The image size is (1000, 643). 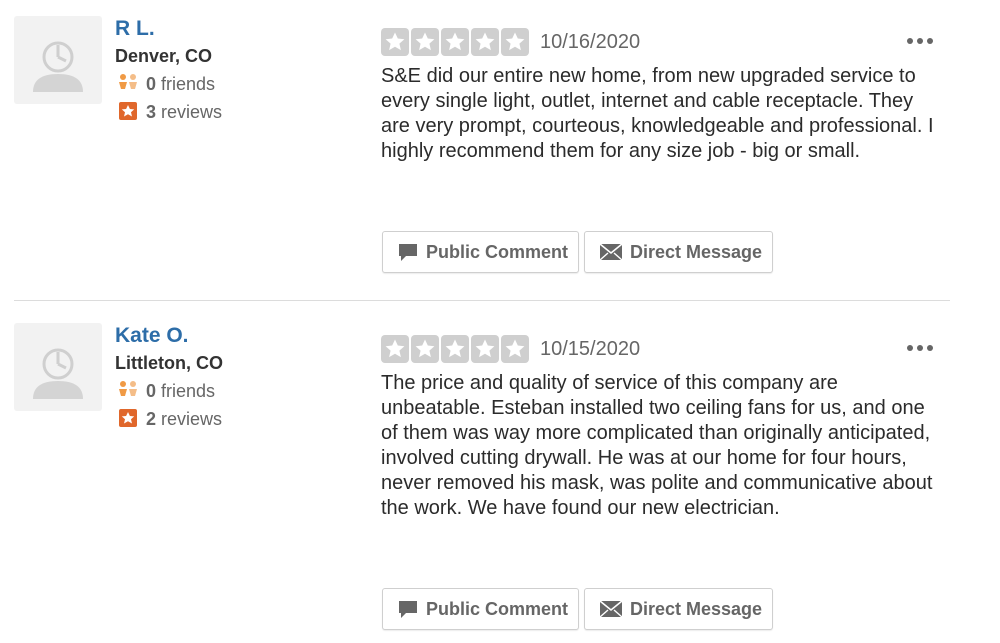 I want to click on reviews-number: 3, so click(x=151, y=112).